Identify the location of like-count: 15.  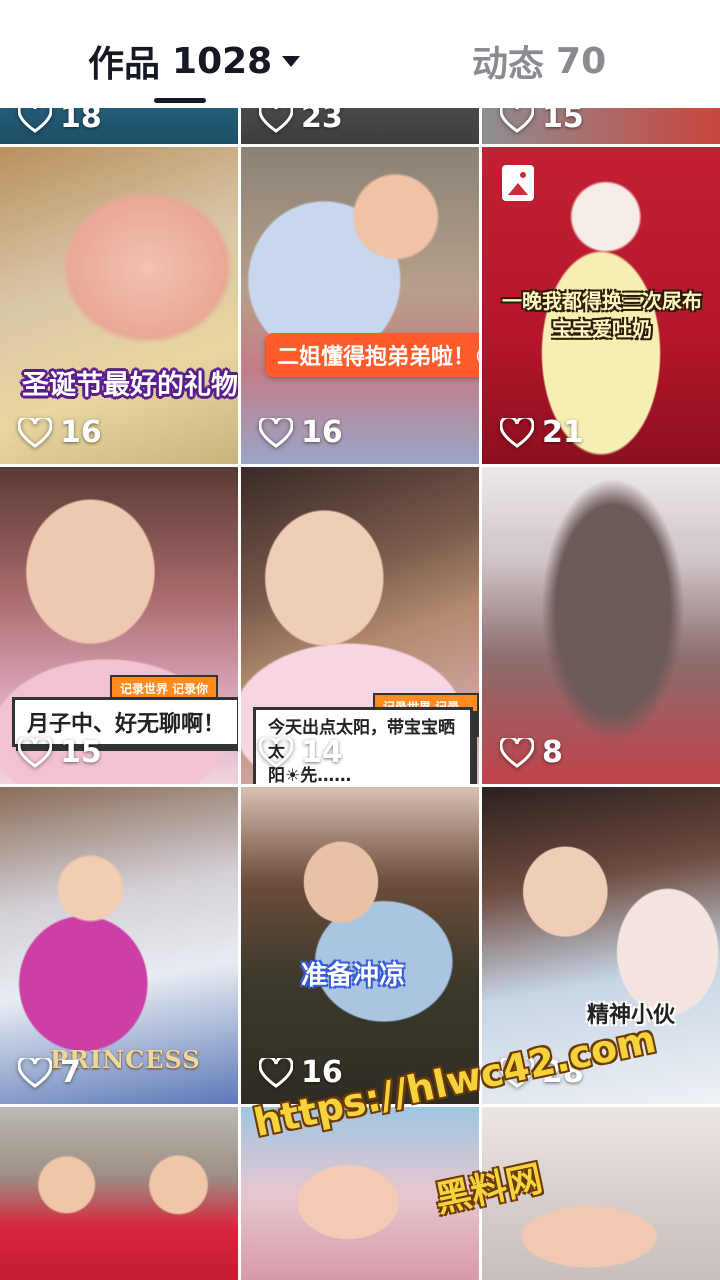
(60, 752).